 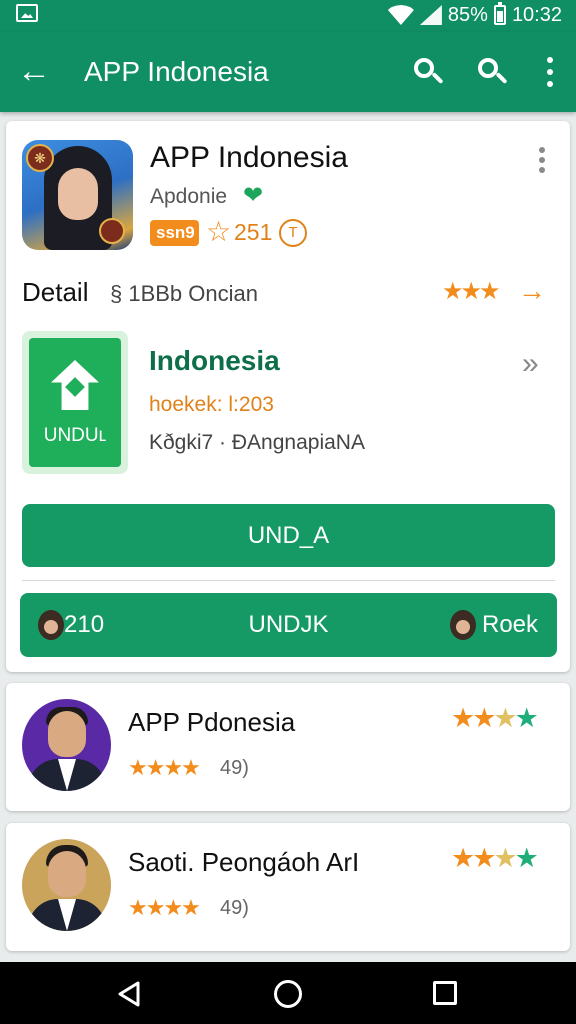 I want to click on download-item-title: Indonesia, so click(x=214, y=361).